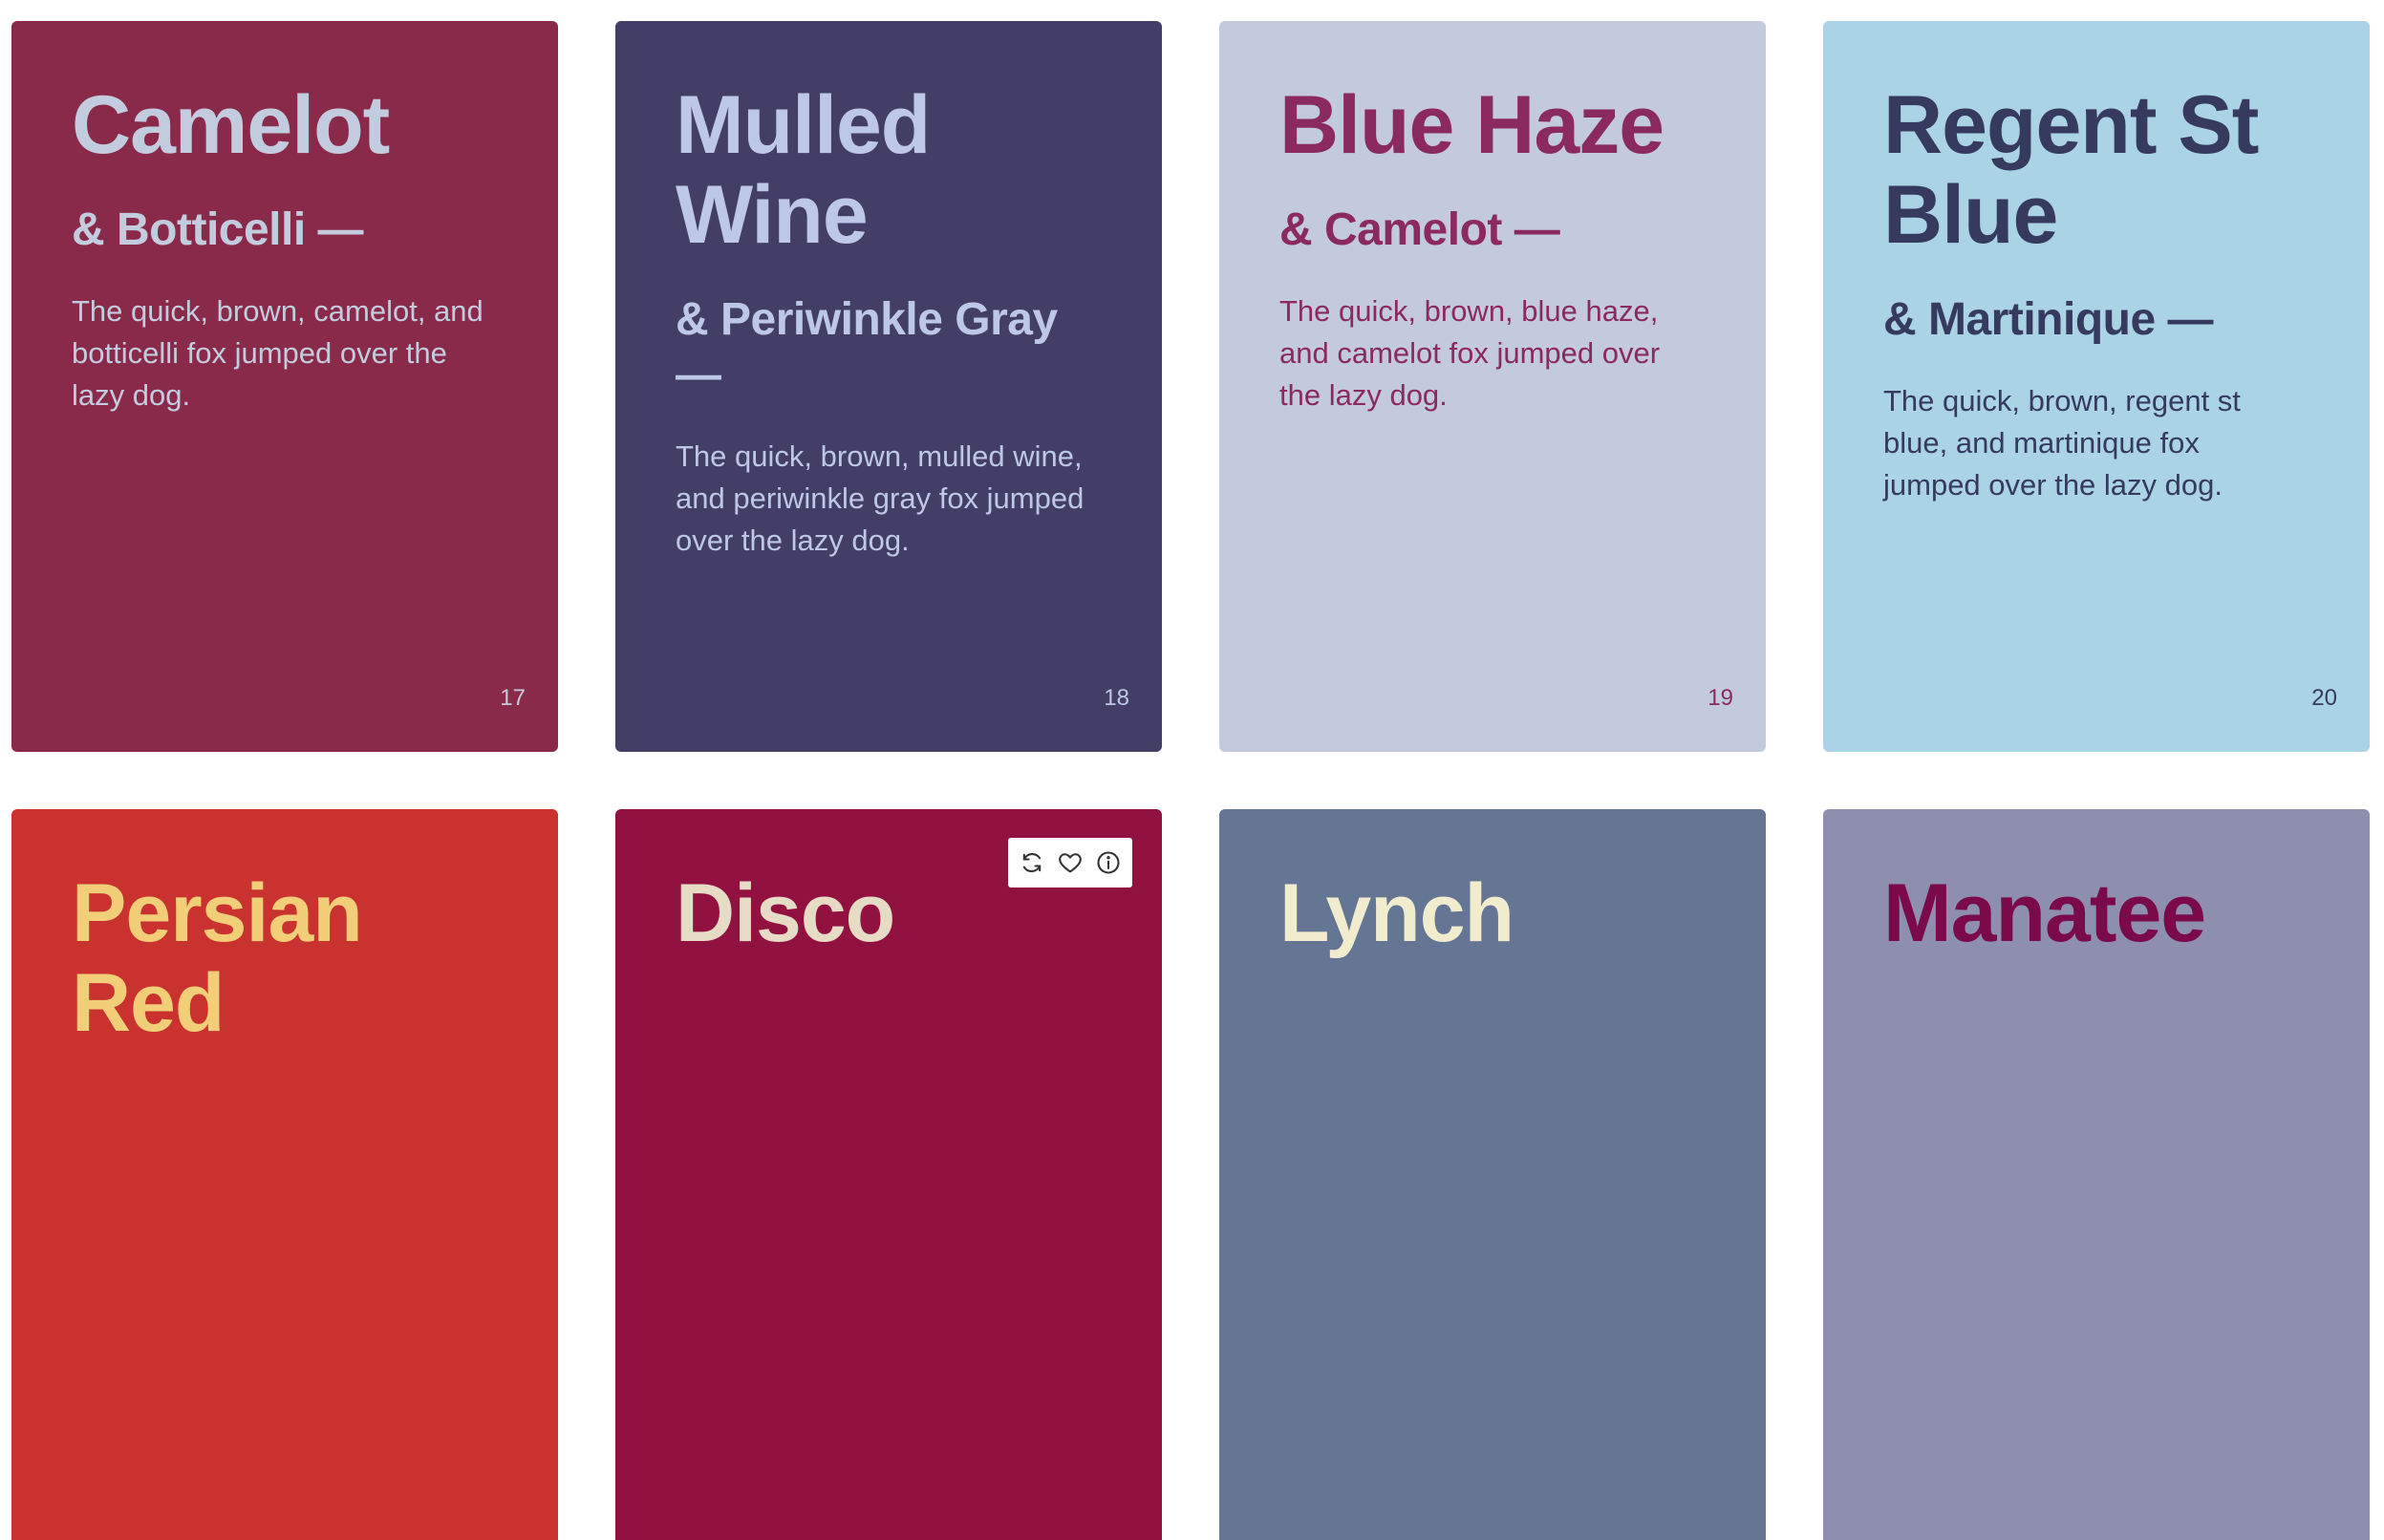  I want to click on card-number: 17, so click(513, 698).